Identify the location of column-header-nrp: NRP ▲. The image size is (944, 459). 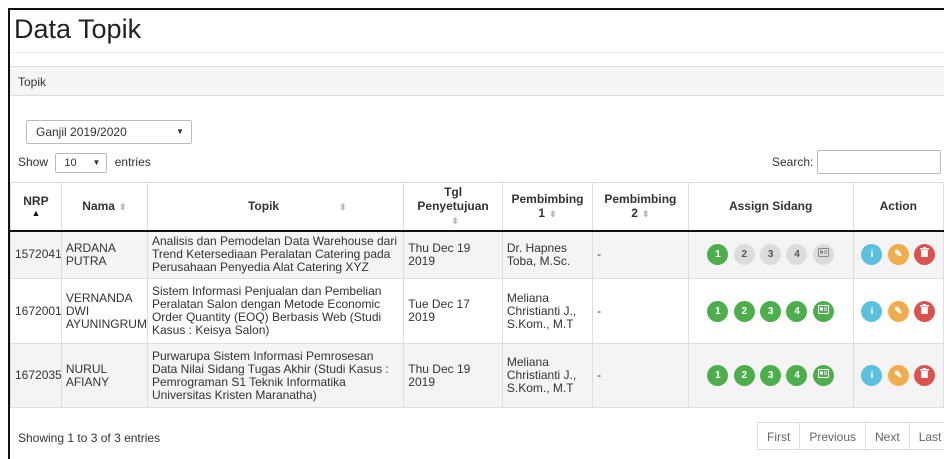
(36, 207).